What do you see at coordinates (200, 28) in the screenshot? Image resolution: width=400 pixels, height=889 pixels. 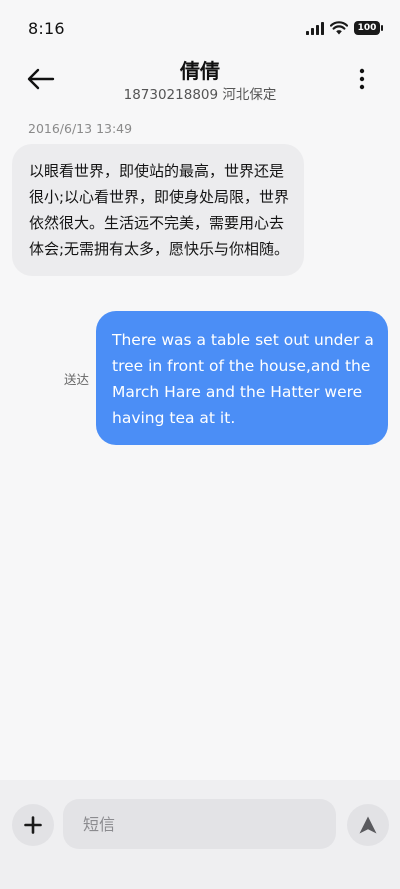 I see `status-bar: 8:16 100` at bounding box center [200, 28].